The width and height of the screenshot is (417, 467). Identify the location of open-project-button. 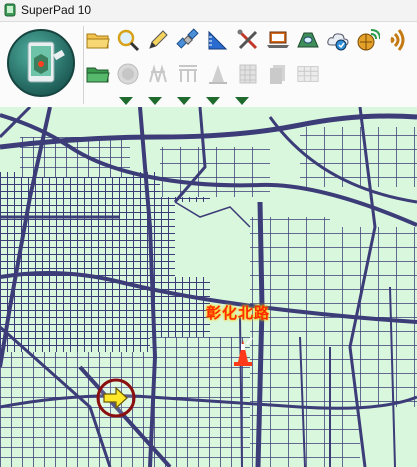
(98, 74).